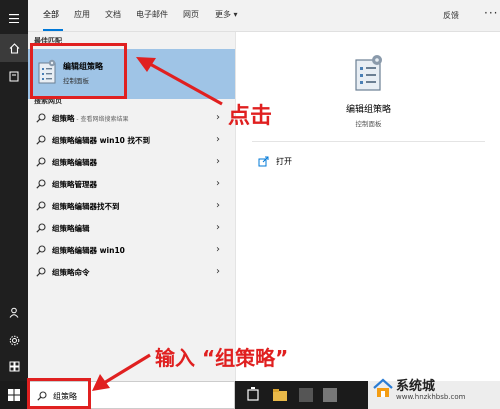 The image size is (500, 409). Describe the element at coordinates (131, 206) in the screenshot. I see `web-result-item: 组策略编辑器找不到 ›` at that location.